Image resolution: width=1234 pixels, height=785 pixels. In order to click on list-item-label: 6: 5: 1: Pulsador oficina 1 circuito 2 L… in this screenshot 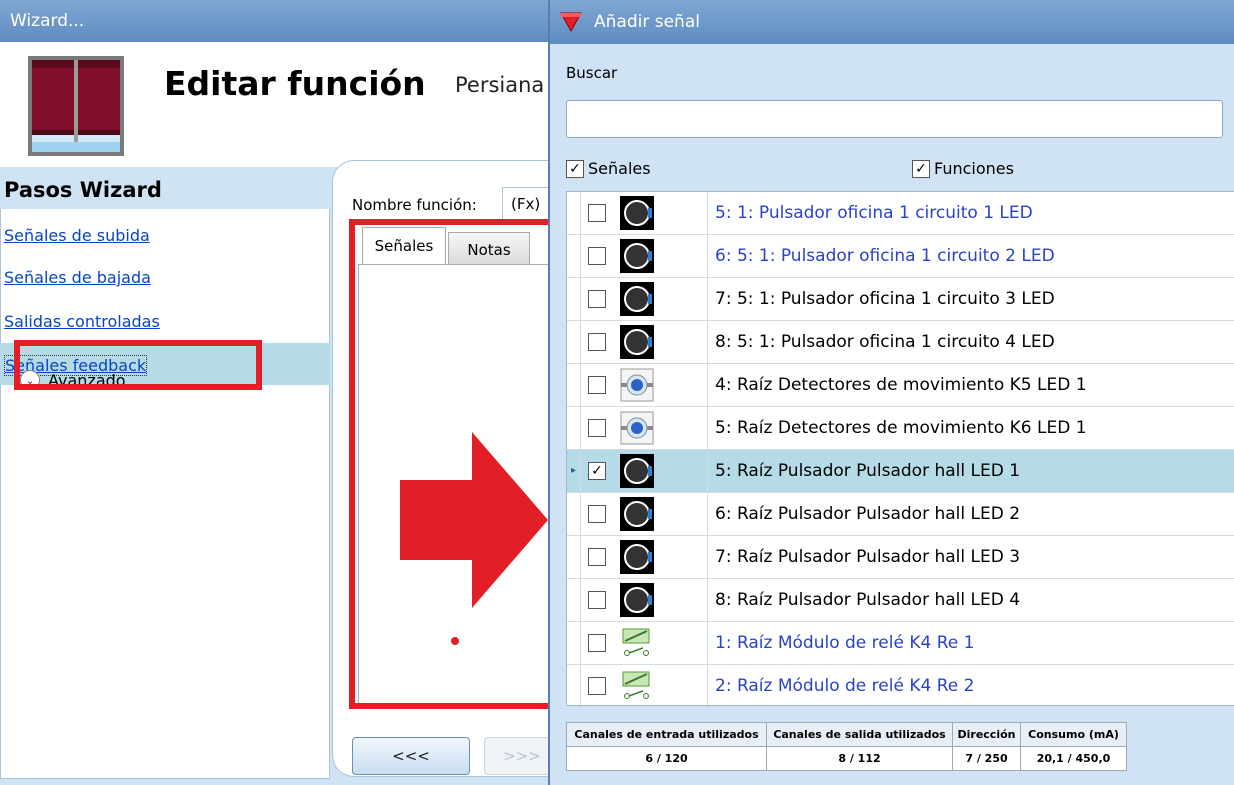, I will do `click(885, 256)`.